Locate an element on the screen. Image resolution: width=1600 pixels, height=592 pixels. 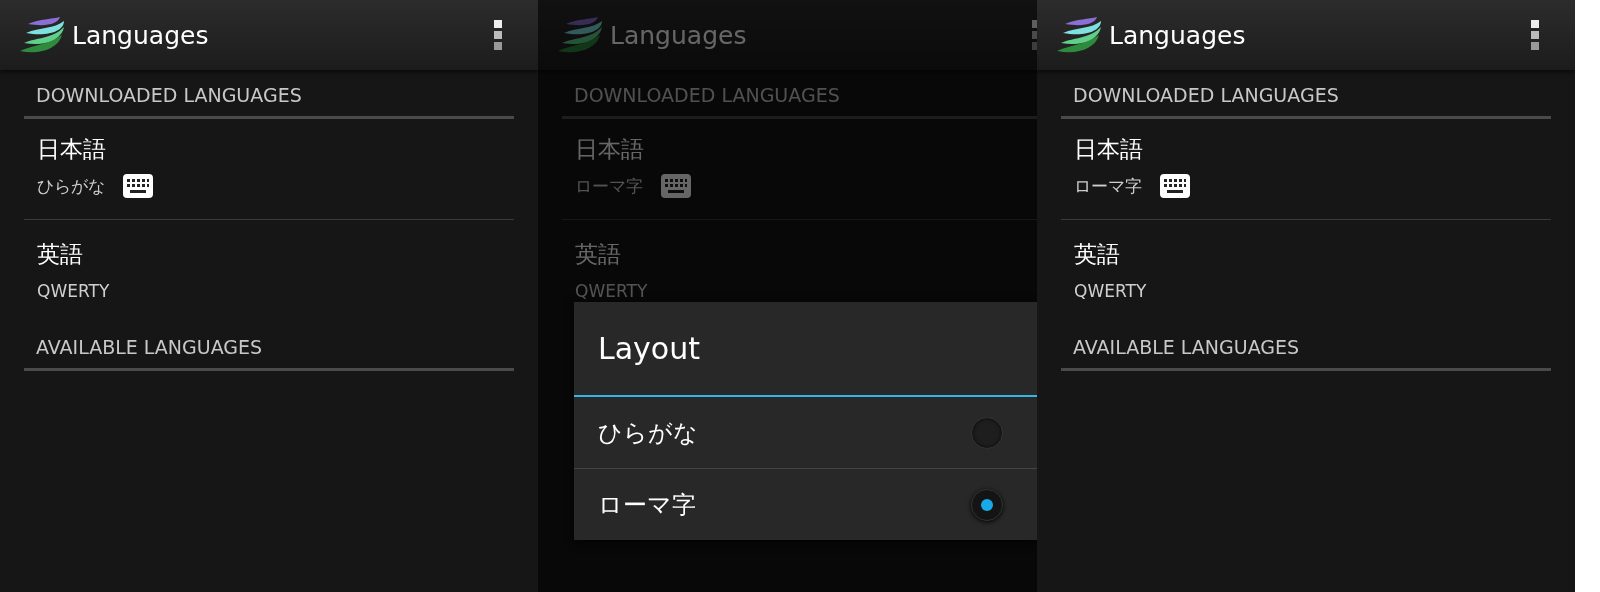
layout-name: ひらがな is located at coordinates (71, 186).